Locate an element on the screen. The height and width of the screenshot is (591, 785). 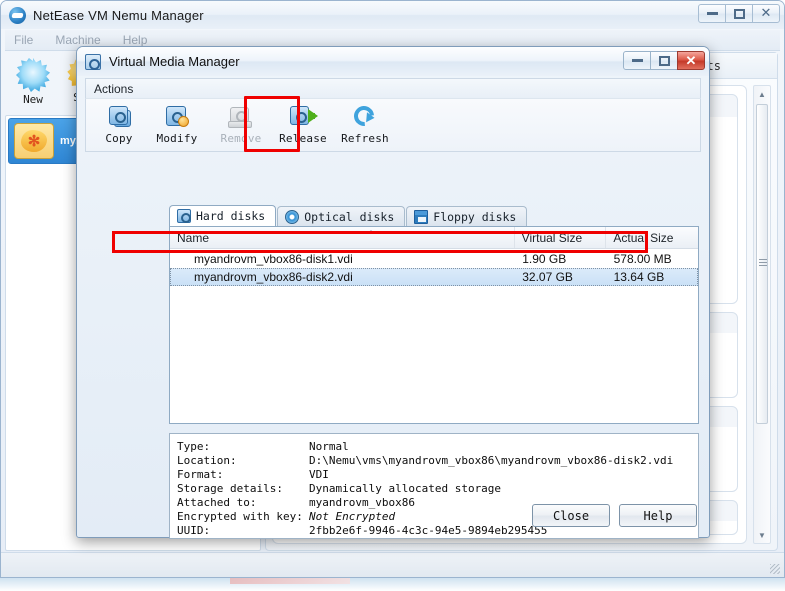
menu-file: File is located at coordinates (23, 40).